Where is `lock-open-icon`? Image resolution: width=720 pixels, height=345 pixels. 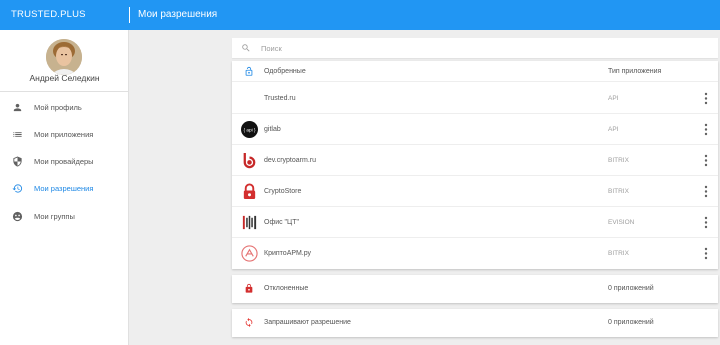
lock-open-icon is located at coordinates (249, 71).